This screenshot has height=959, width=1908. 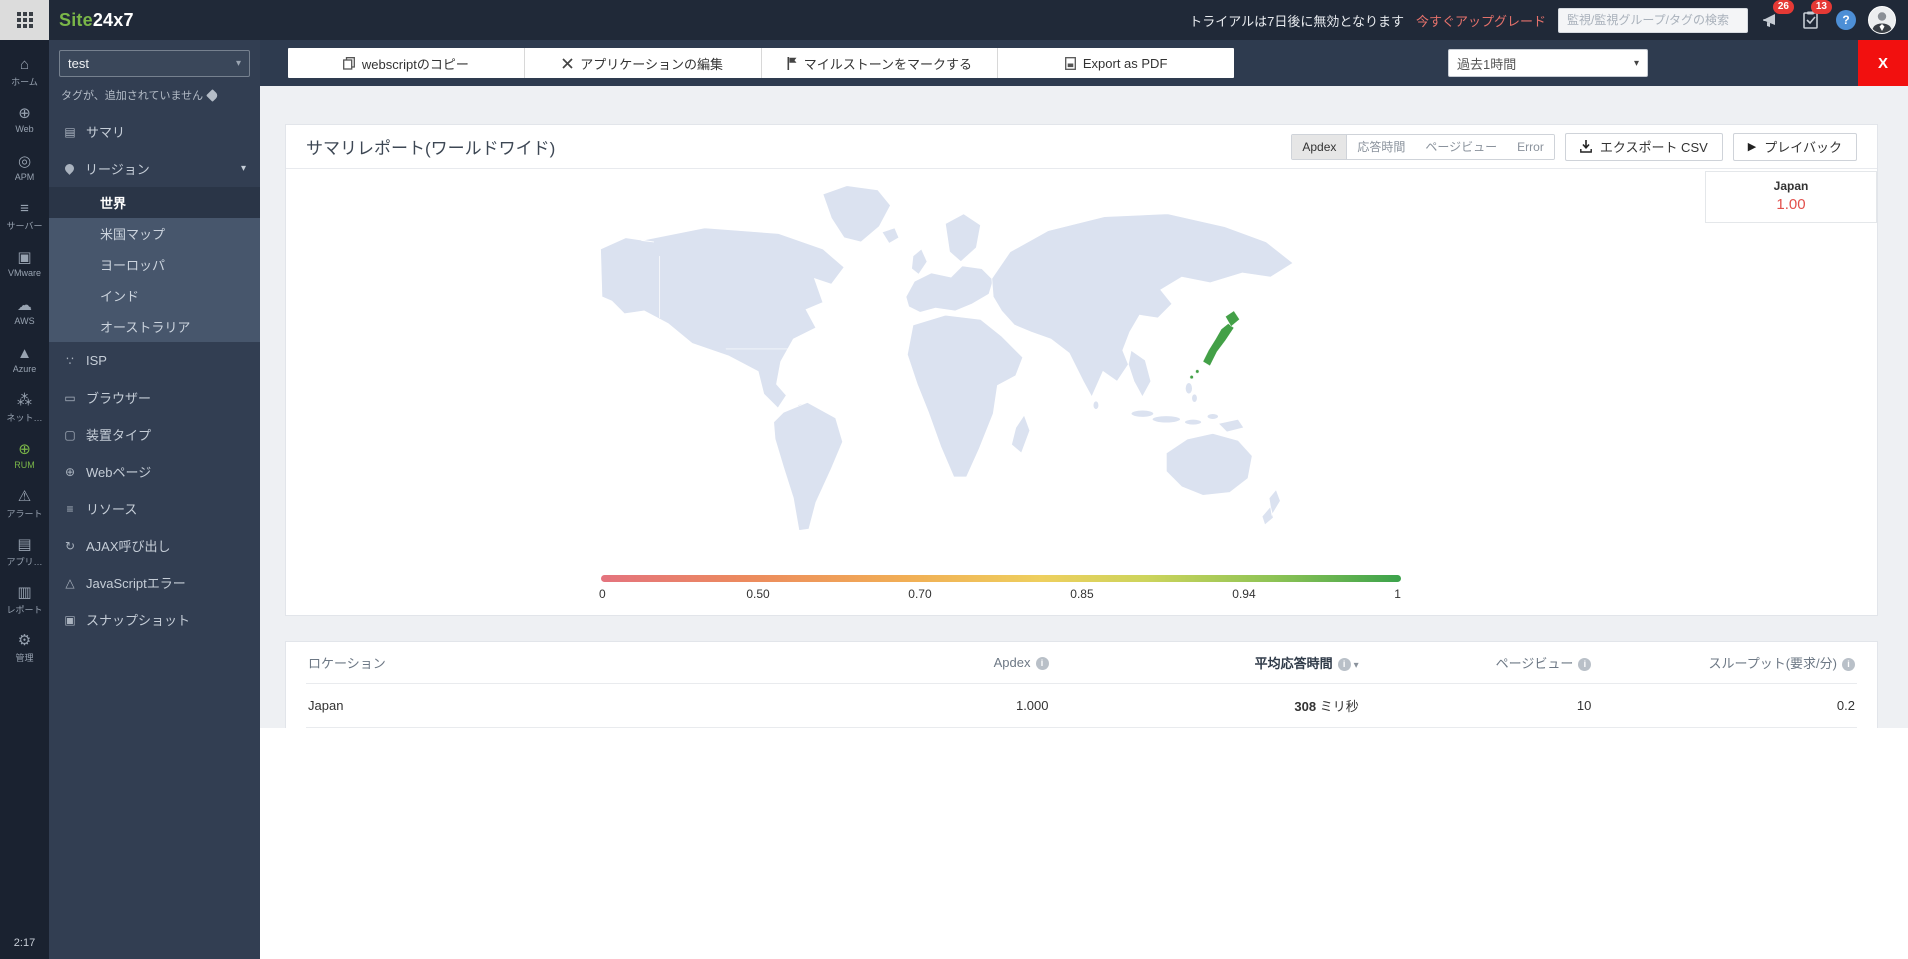 What do you see at coordinates (154, 360) in the screenshot?
I see `sidebar-item-isp: ∵ ISP` at bounding box center [154, 360].